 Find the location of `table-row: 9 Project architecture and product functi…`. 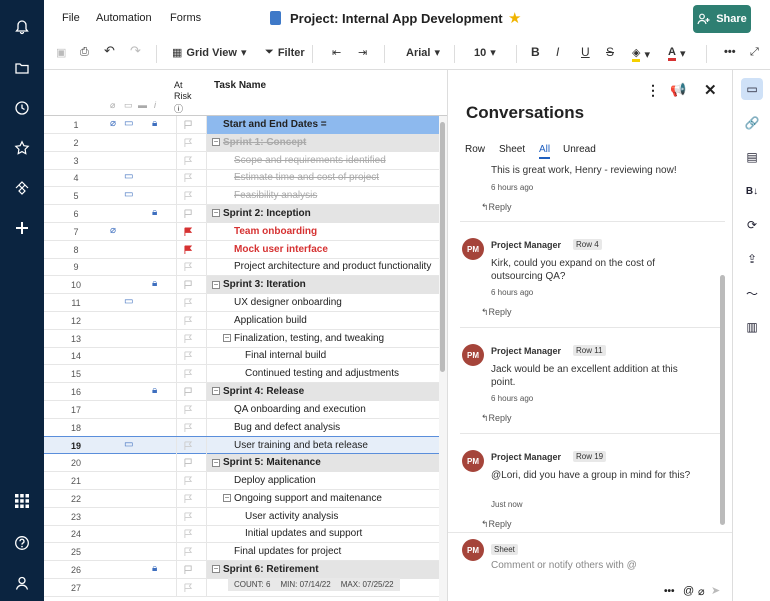

table-row: 9 Project architecture and product functi… is located at coordinates (241, 267).